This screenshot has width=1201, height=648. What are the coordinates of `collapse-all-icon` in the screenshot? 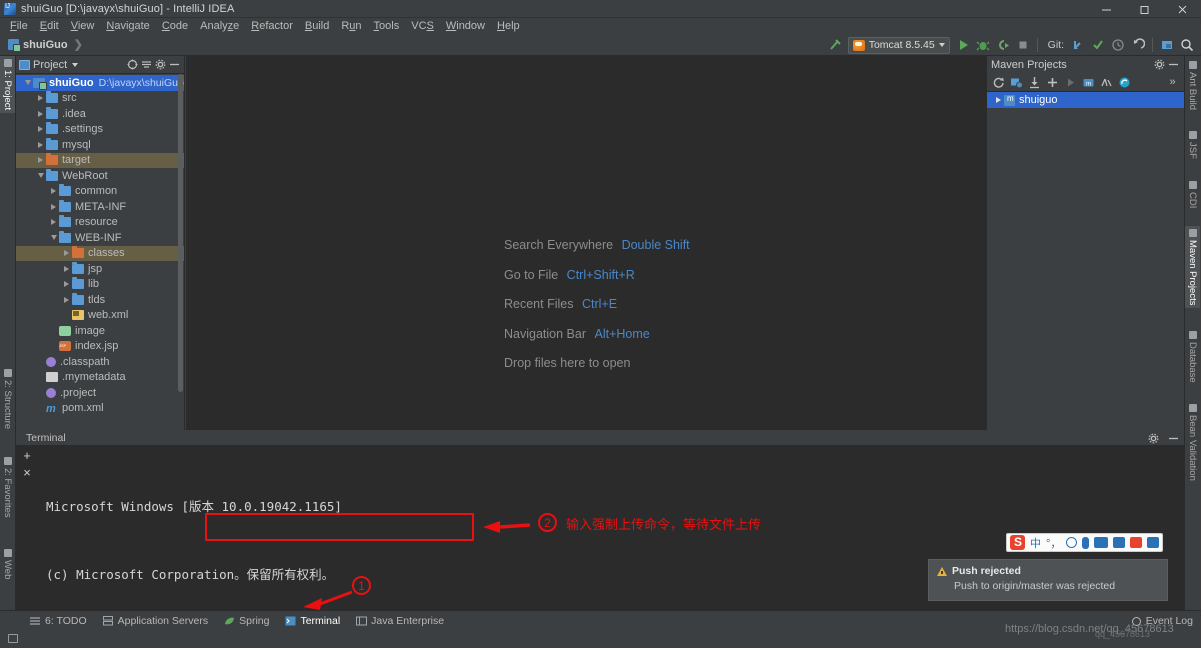 It's located at (146, 65).